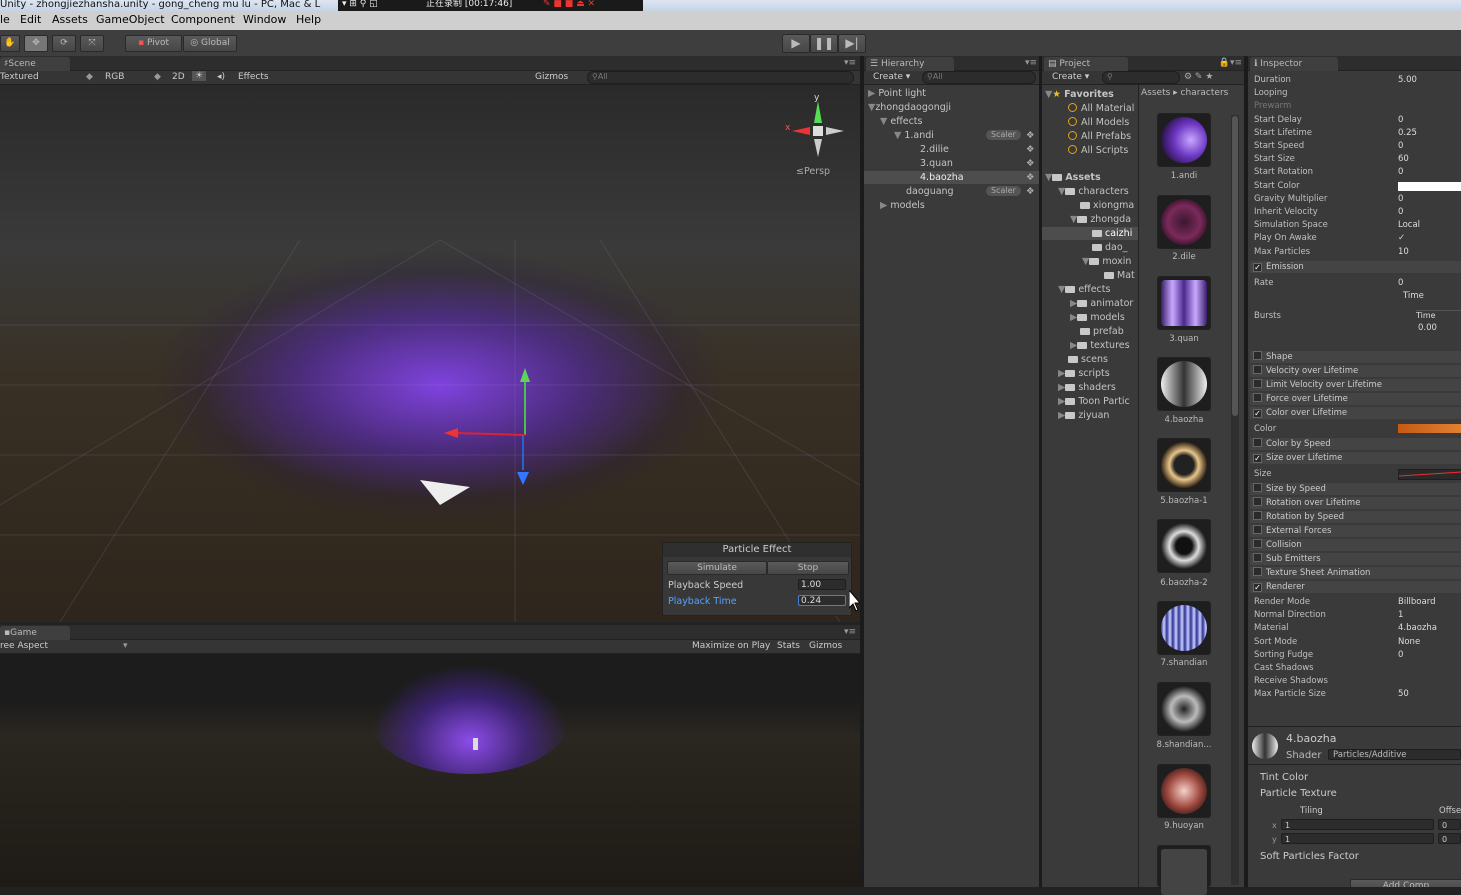 This screenshot has width=1461, height=895. Describe the element at coordinates (1355, 458) in the screenshot. I see `module-size-over-lifetime: ✓ Size over Lifetime` at that location.